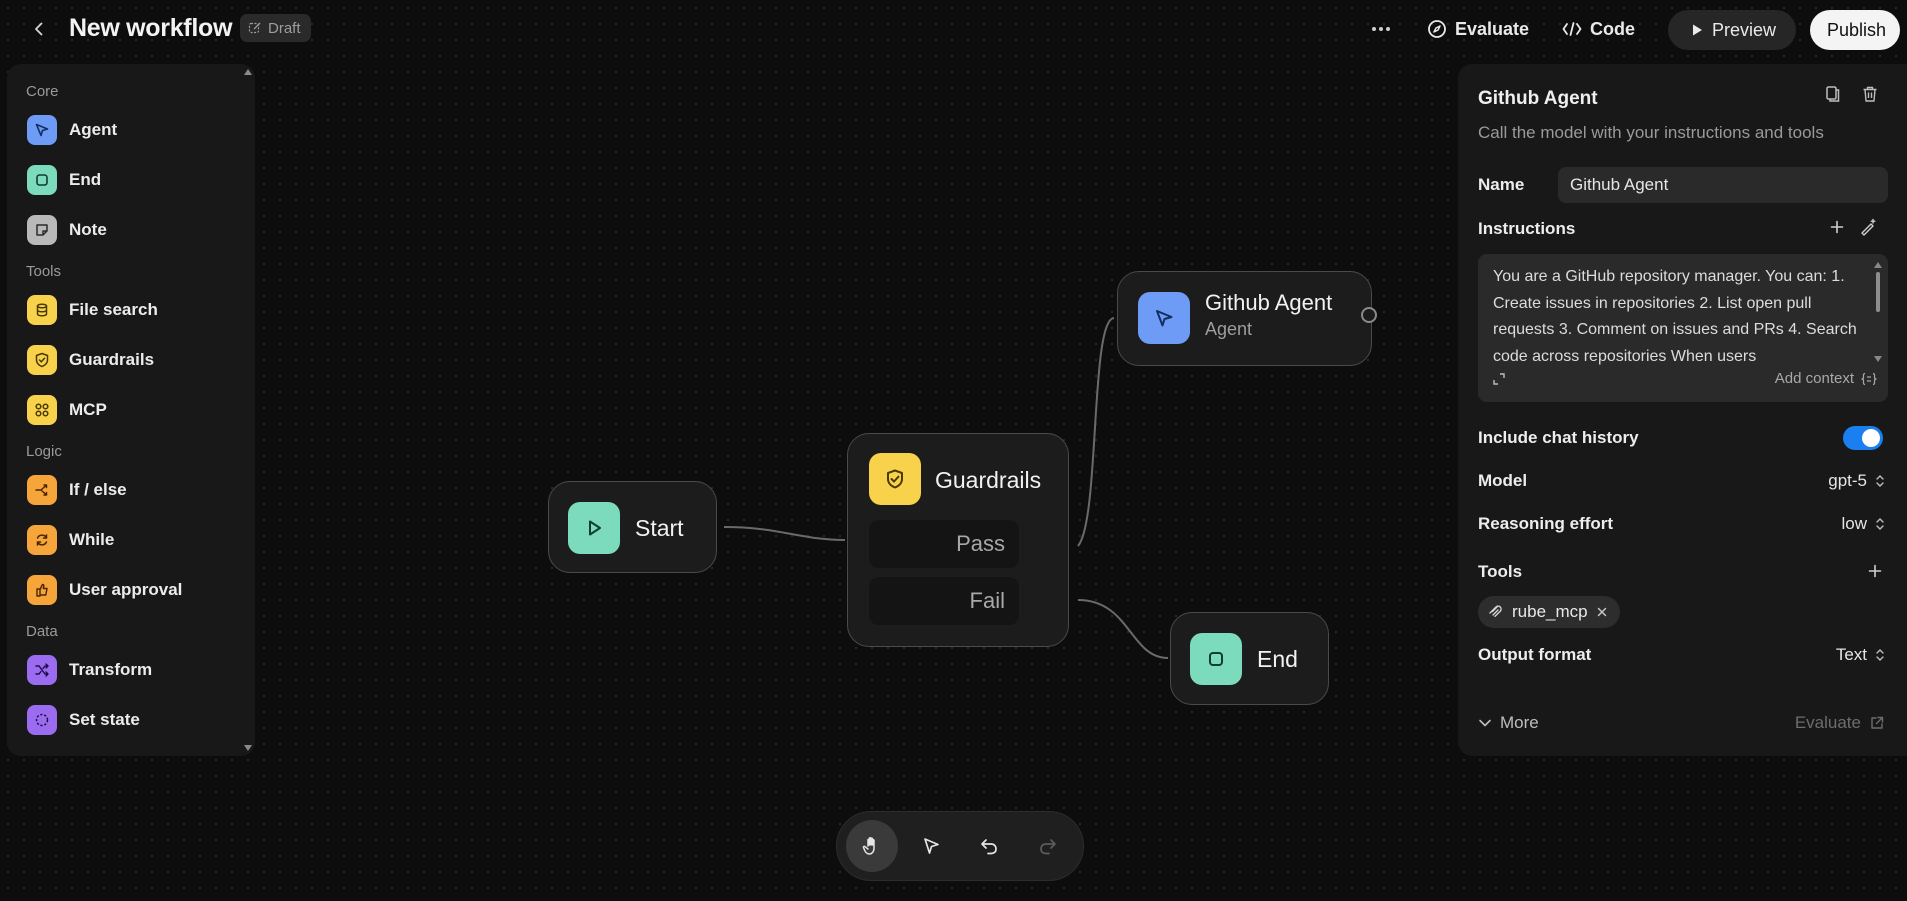 The height and width of the screenshot is (901, 1907). Describe the element at coordinates (1527, 228) in the screenshot. I see `instructions-label: Instructions` at that location.